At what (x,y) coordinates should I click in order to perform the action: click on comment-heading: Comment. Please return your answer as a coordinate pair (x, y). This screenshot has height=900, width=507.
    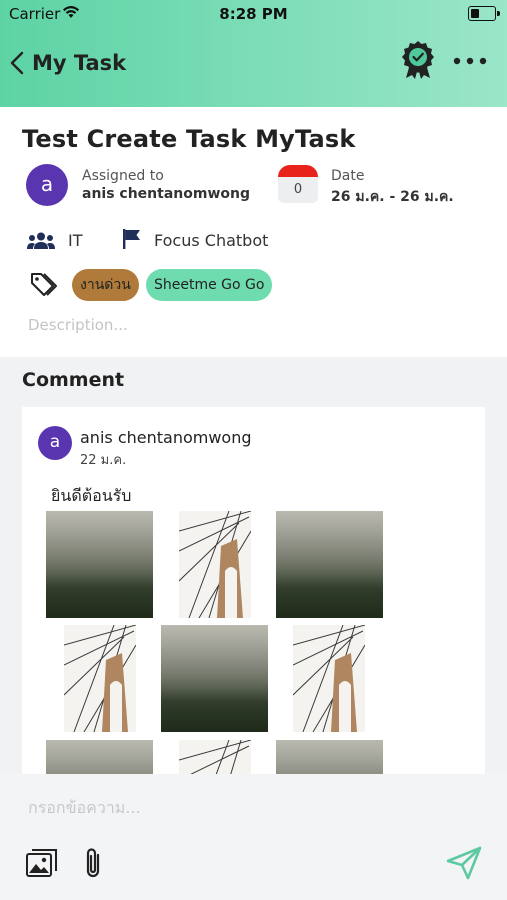
    Looking at the image, I should click on (73, 380).